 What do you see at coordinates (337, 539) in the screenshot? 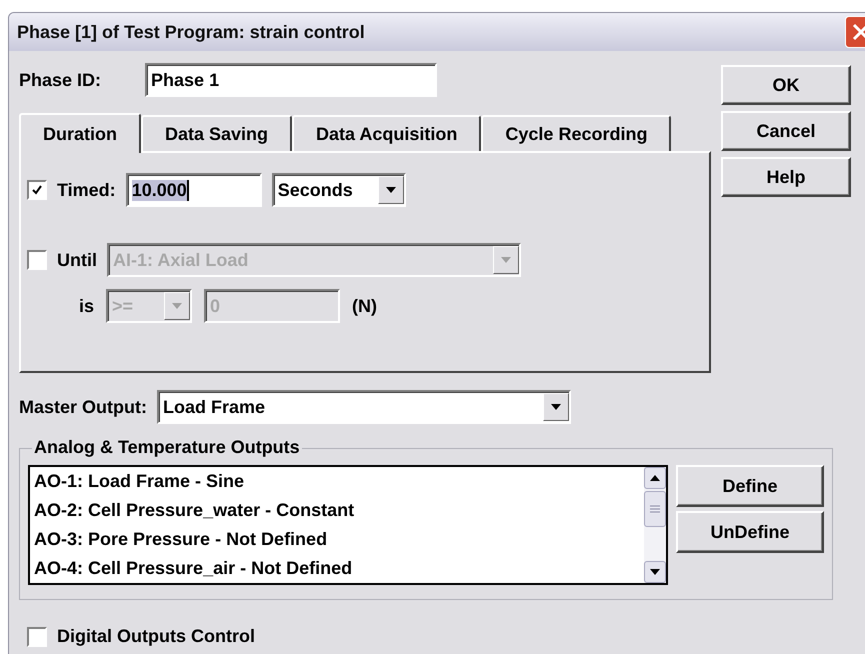
I see `list-item: AO-3: Pore Pressure - Not Defined` at bounding box center [337, 539].